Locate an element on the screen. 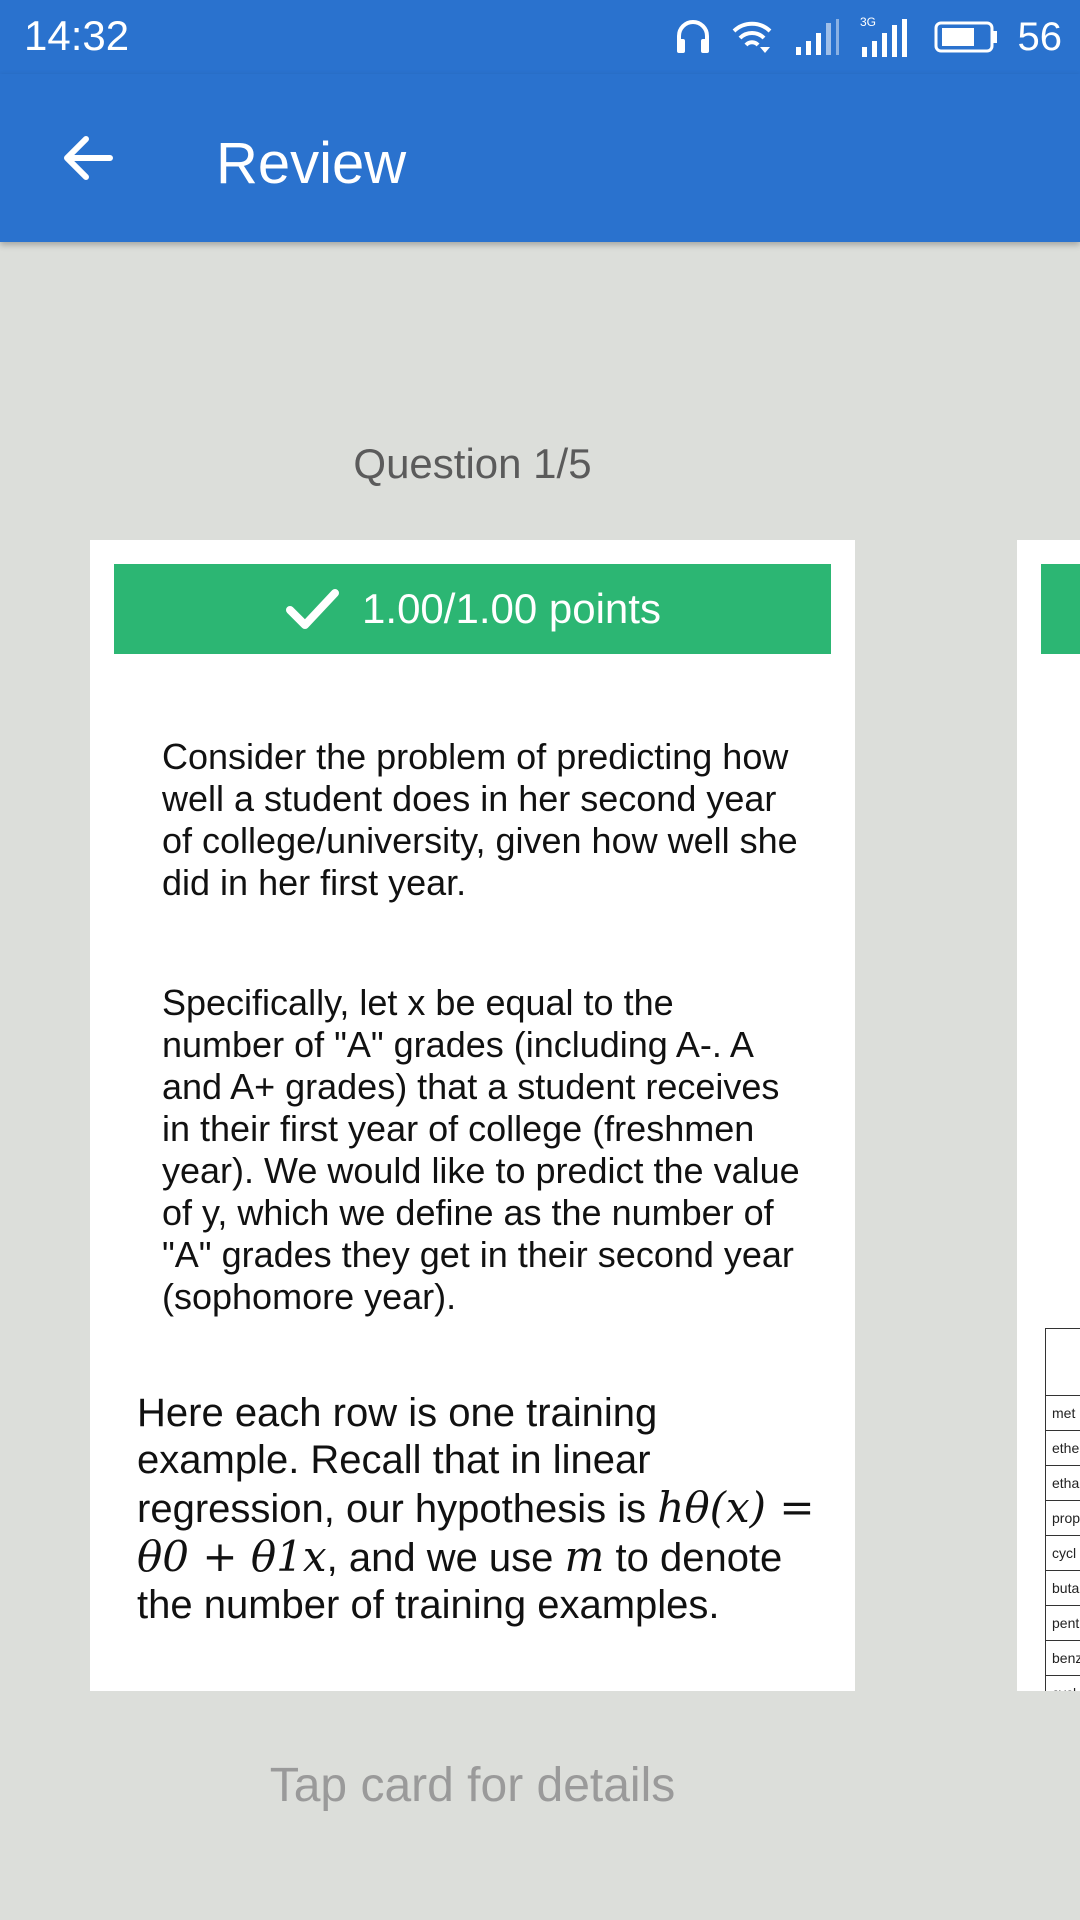 This screenshot has width=1080, height=1920. status-time: 14:32 is located at coordinates (77, 35).